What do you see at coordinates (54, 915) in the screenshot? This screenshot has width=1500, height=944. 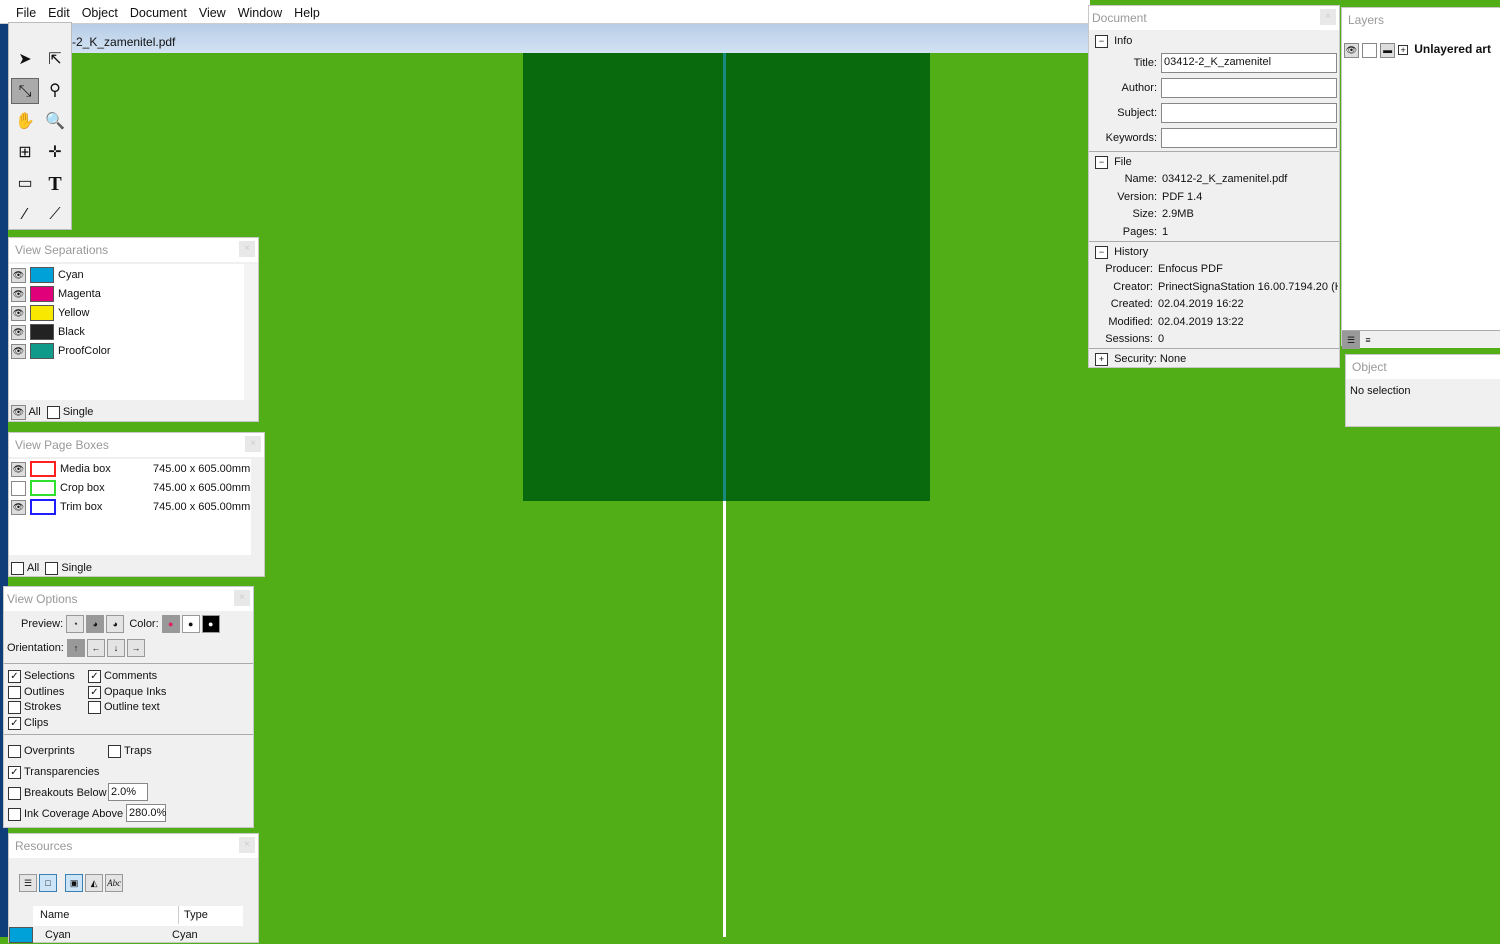 I see `column-name: Name` at bounding box center [54, 915].